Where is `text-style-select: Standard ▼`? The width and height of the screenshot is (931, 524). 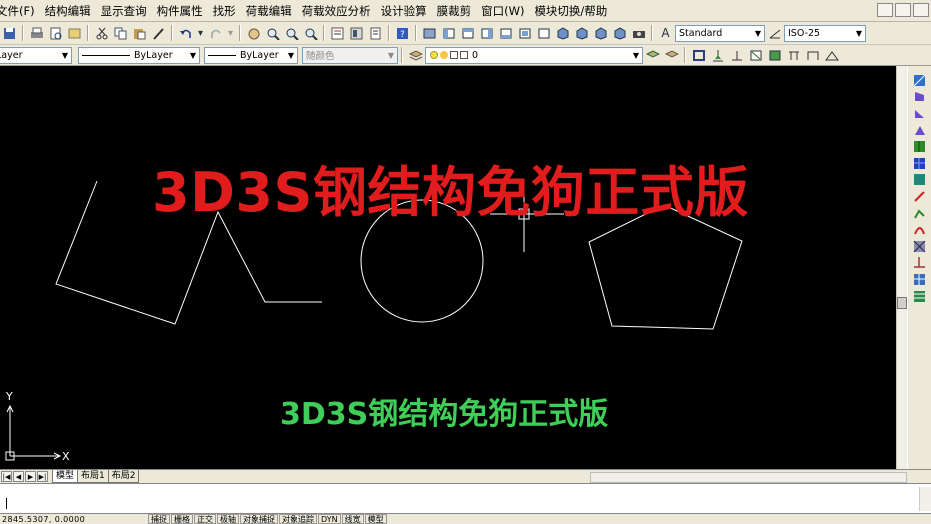
text-style-select: Standard ▼ is located at coordinates (720, 33).